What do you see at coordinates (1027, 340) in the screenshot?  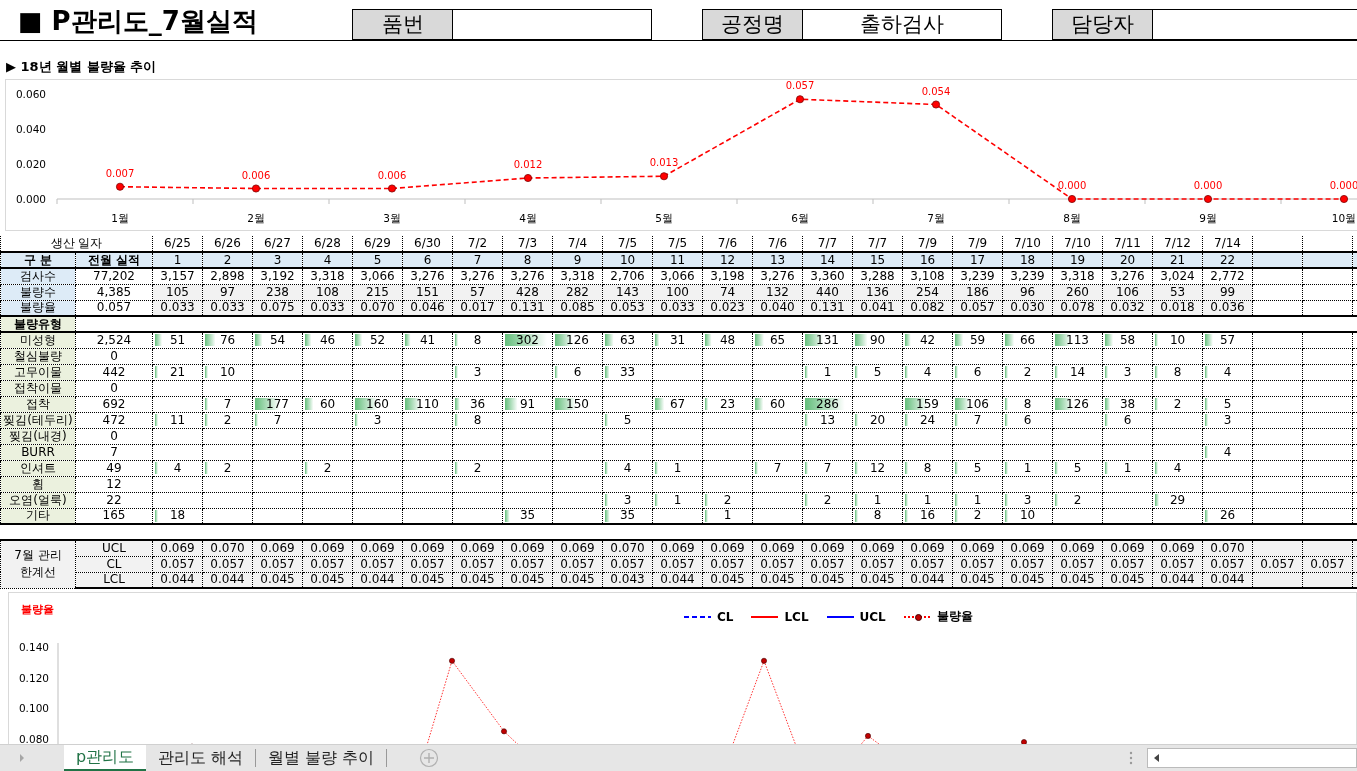 I see `table-cell: 66` at bounding box center [1027, 340].